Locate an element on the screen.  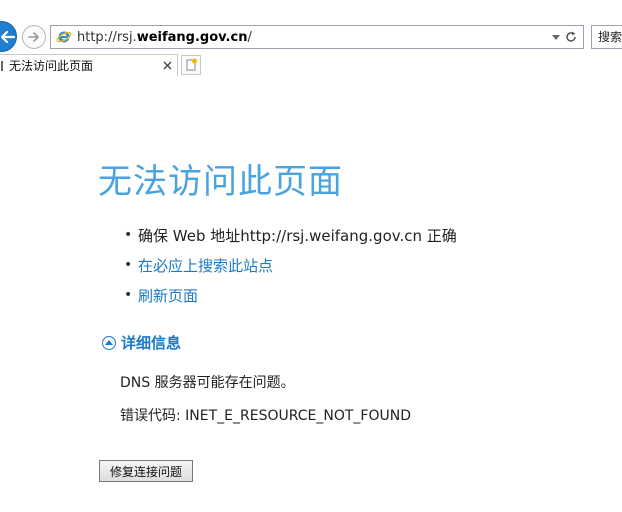
forward-button is located at coordinates (34, 37).